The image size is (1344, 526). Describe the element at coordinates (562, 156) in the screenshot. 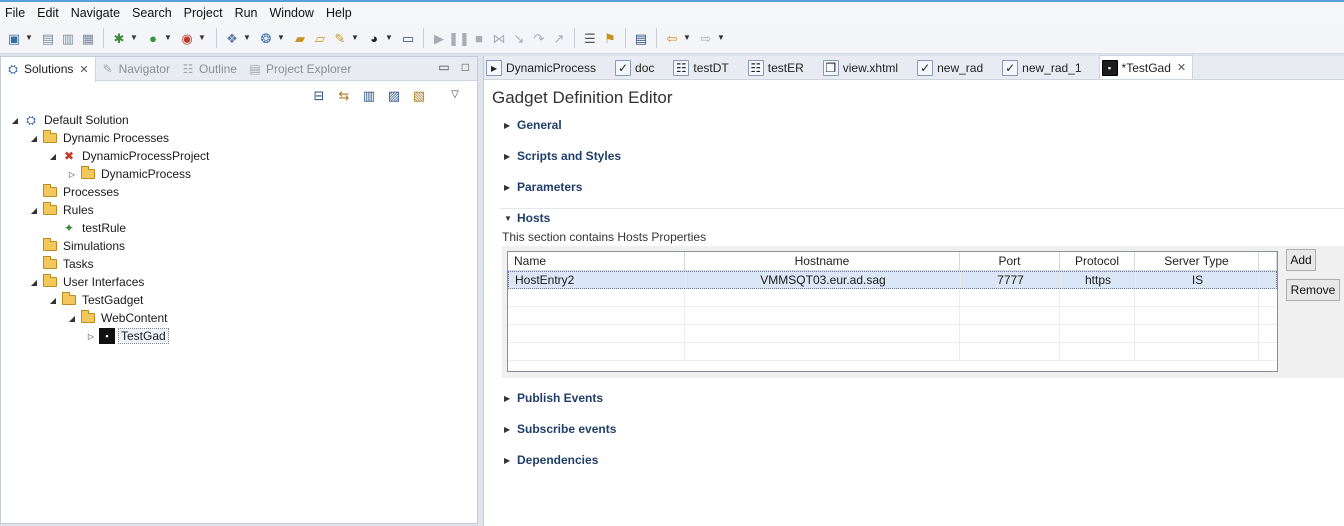

I see `section-scripts-and-styles: ▶ Scripts and Styles` at that location.